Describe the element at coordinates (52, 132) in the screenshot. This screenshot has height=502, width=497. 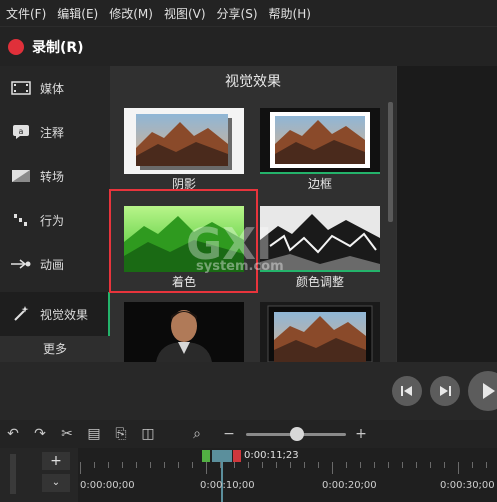
I see `sidebar-item-label: 注释` at that location.